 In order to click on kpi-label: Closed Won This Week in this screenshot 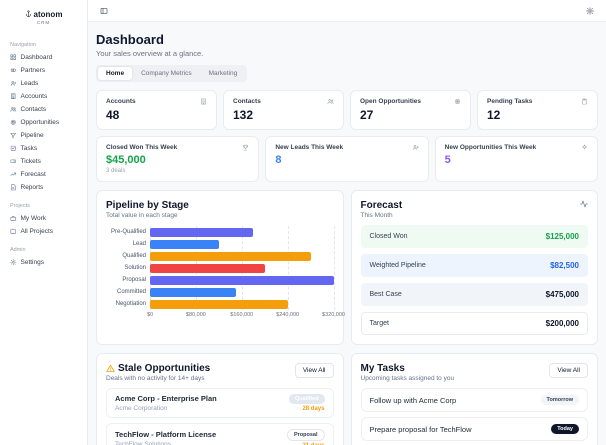, I will do `click(142, 147)`.